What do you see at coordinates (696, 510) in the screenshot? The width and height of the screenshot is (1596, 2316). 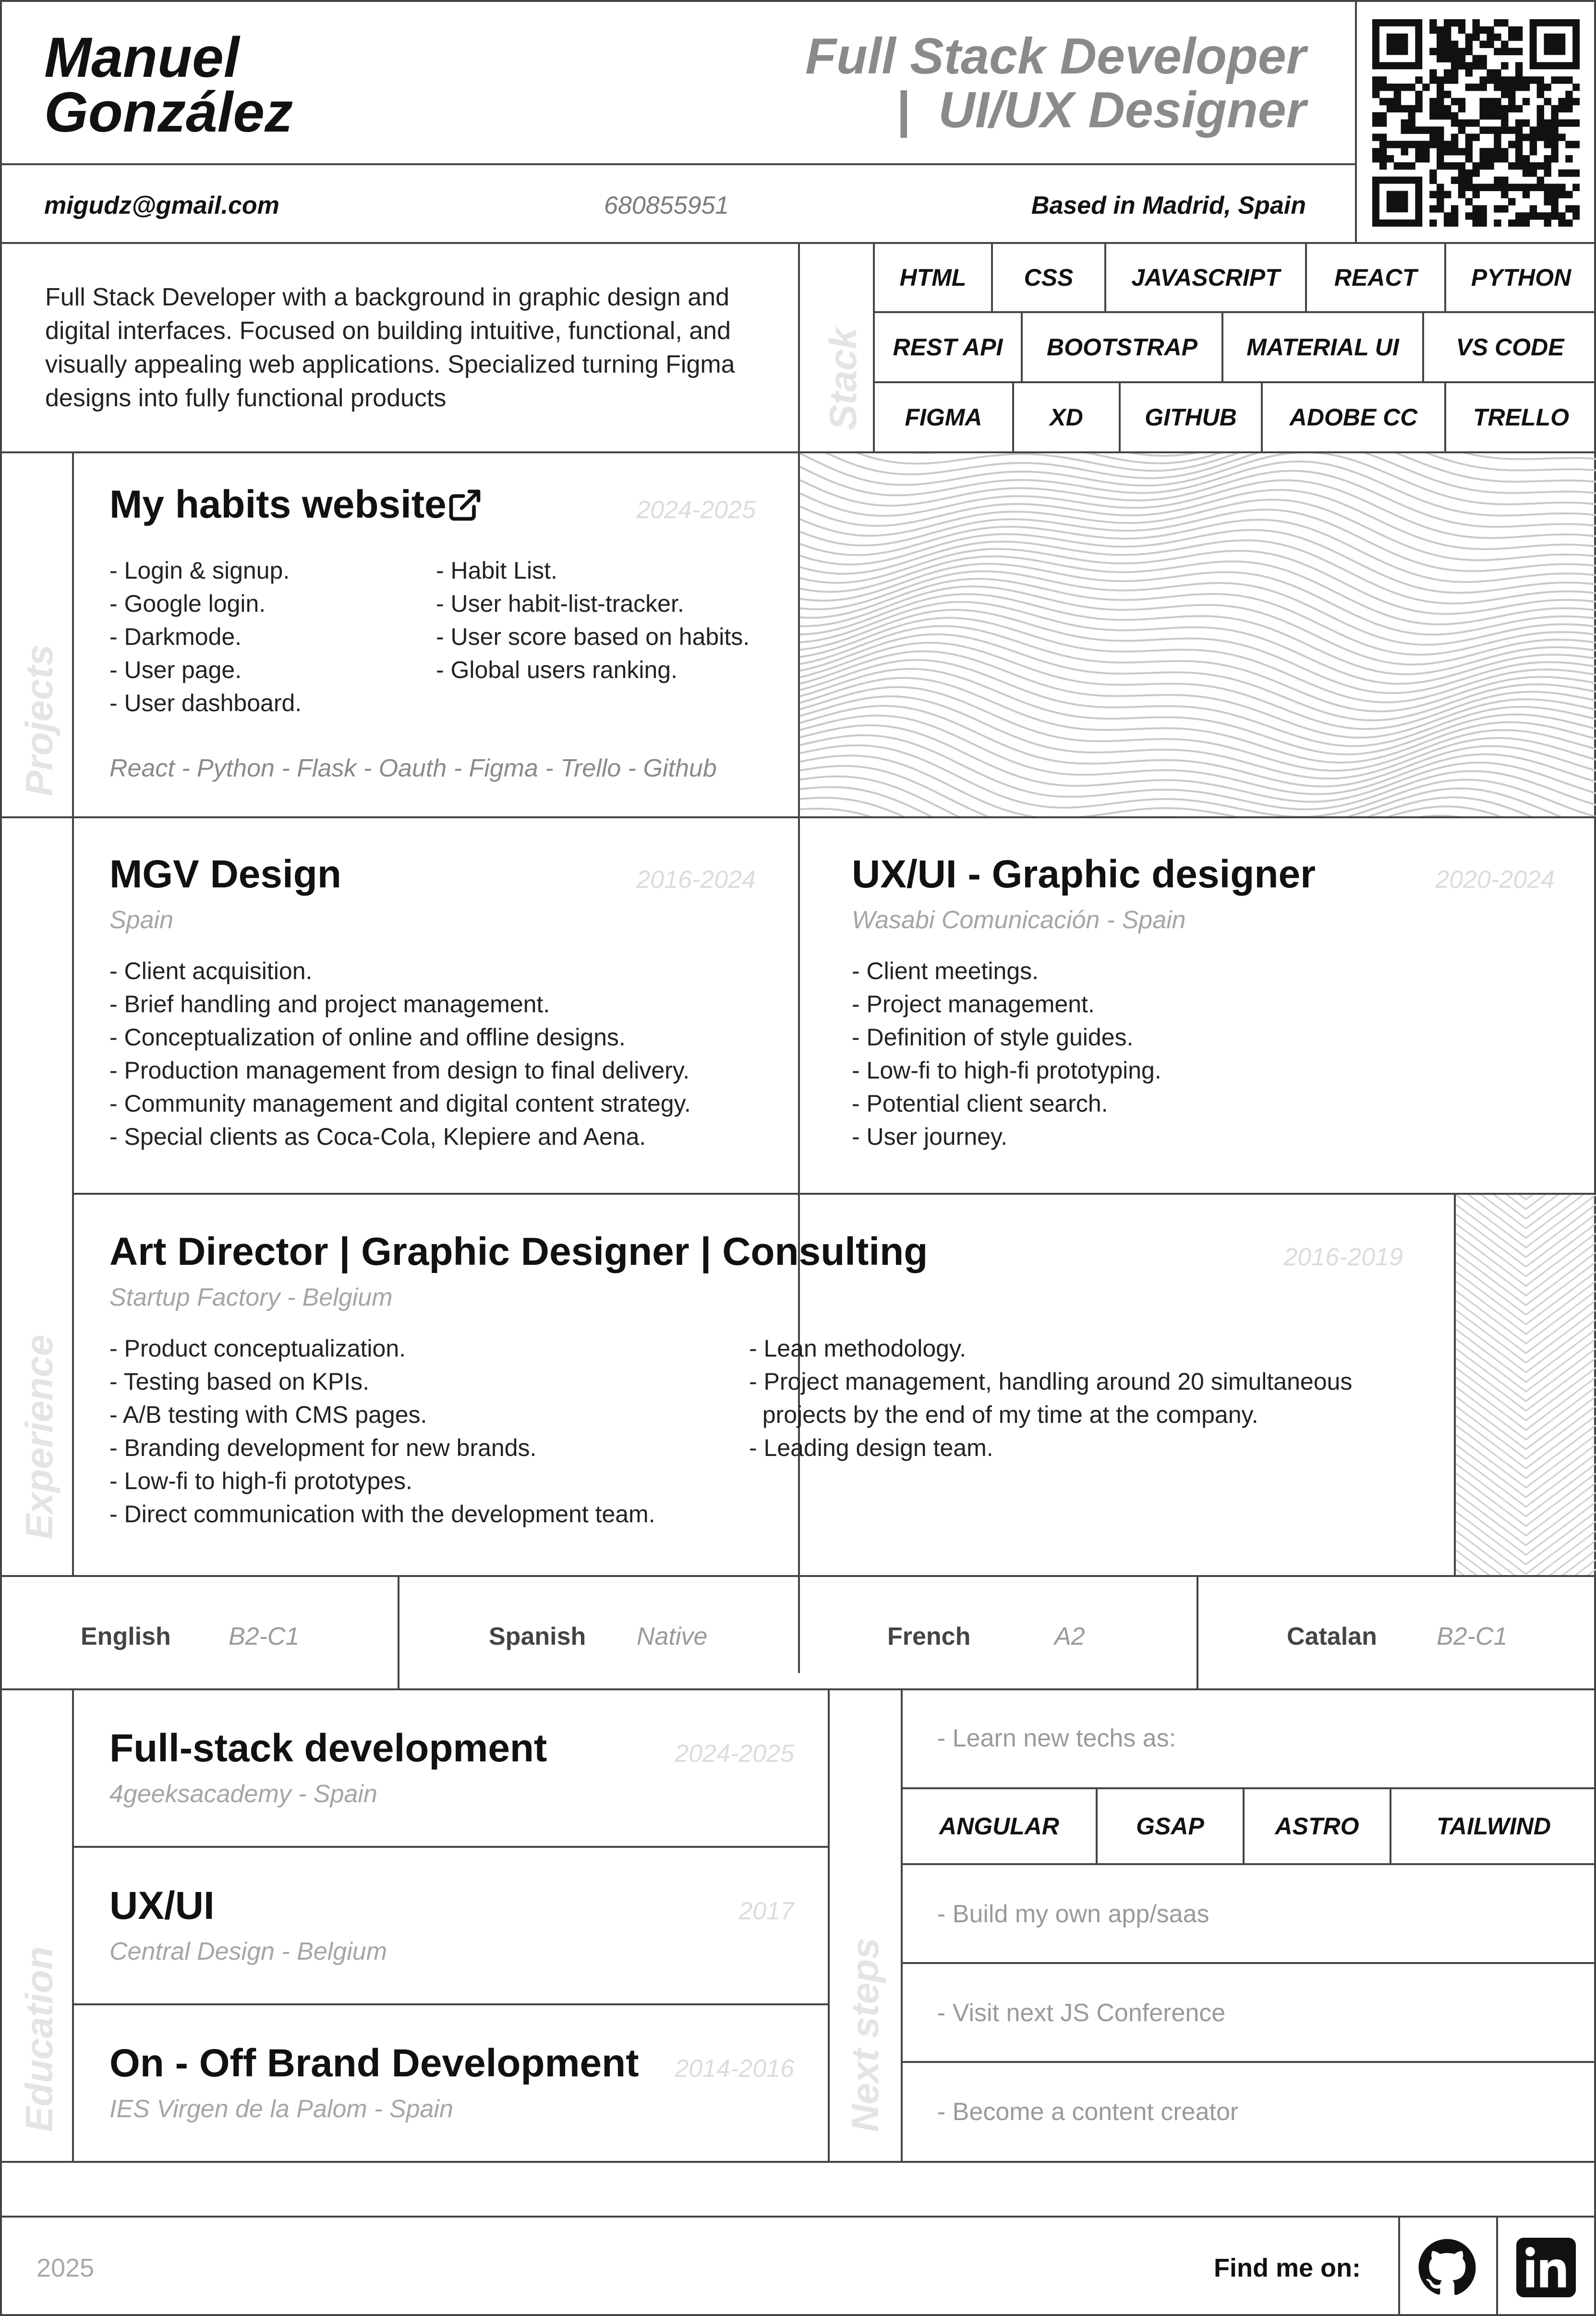 I see `project-date: 2024-2025` at bounding box center [696, 510].